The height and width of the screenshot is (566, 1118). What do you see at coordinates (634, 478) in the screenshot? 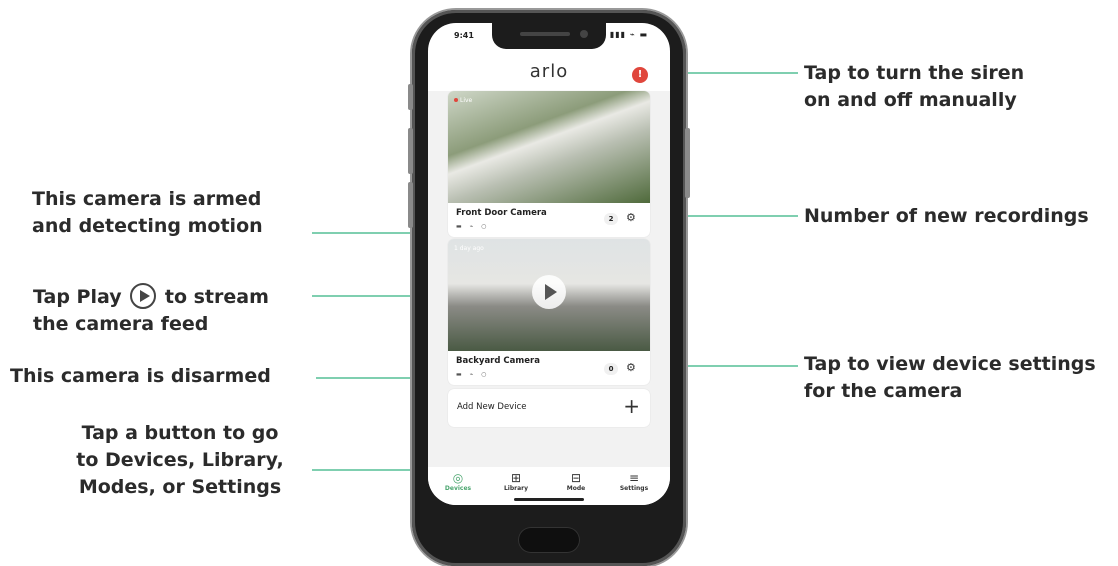
I see `settings-icon: ≡` at bounding box center [634, 478].